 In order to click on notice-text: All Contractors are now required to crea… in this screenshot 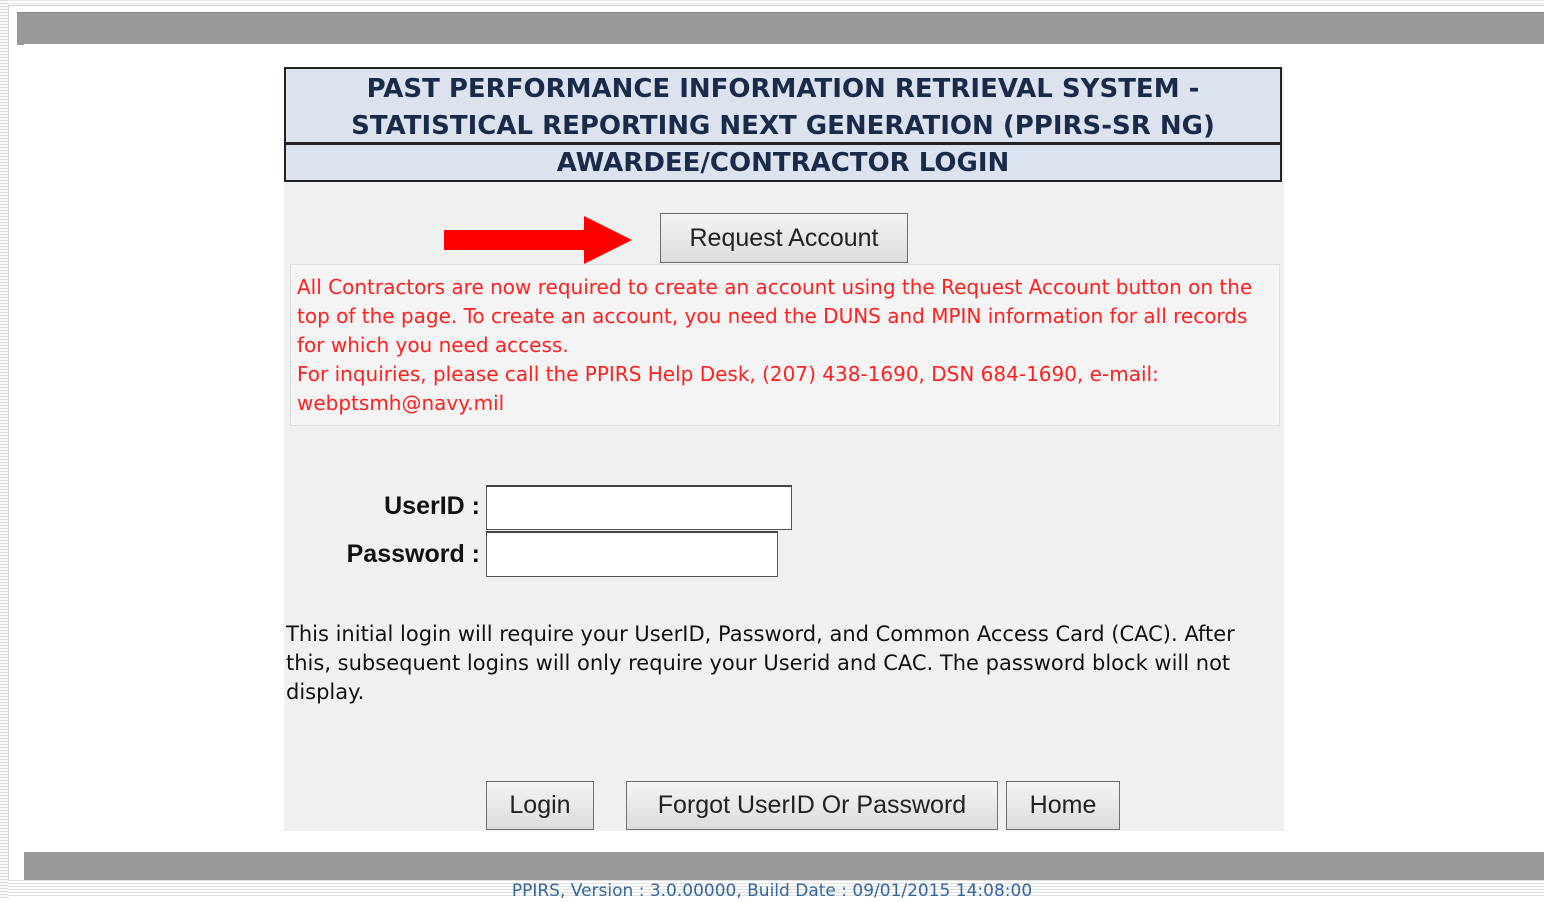, I will do `click(775, 316)`.